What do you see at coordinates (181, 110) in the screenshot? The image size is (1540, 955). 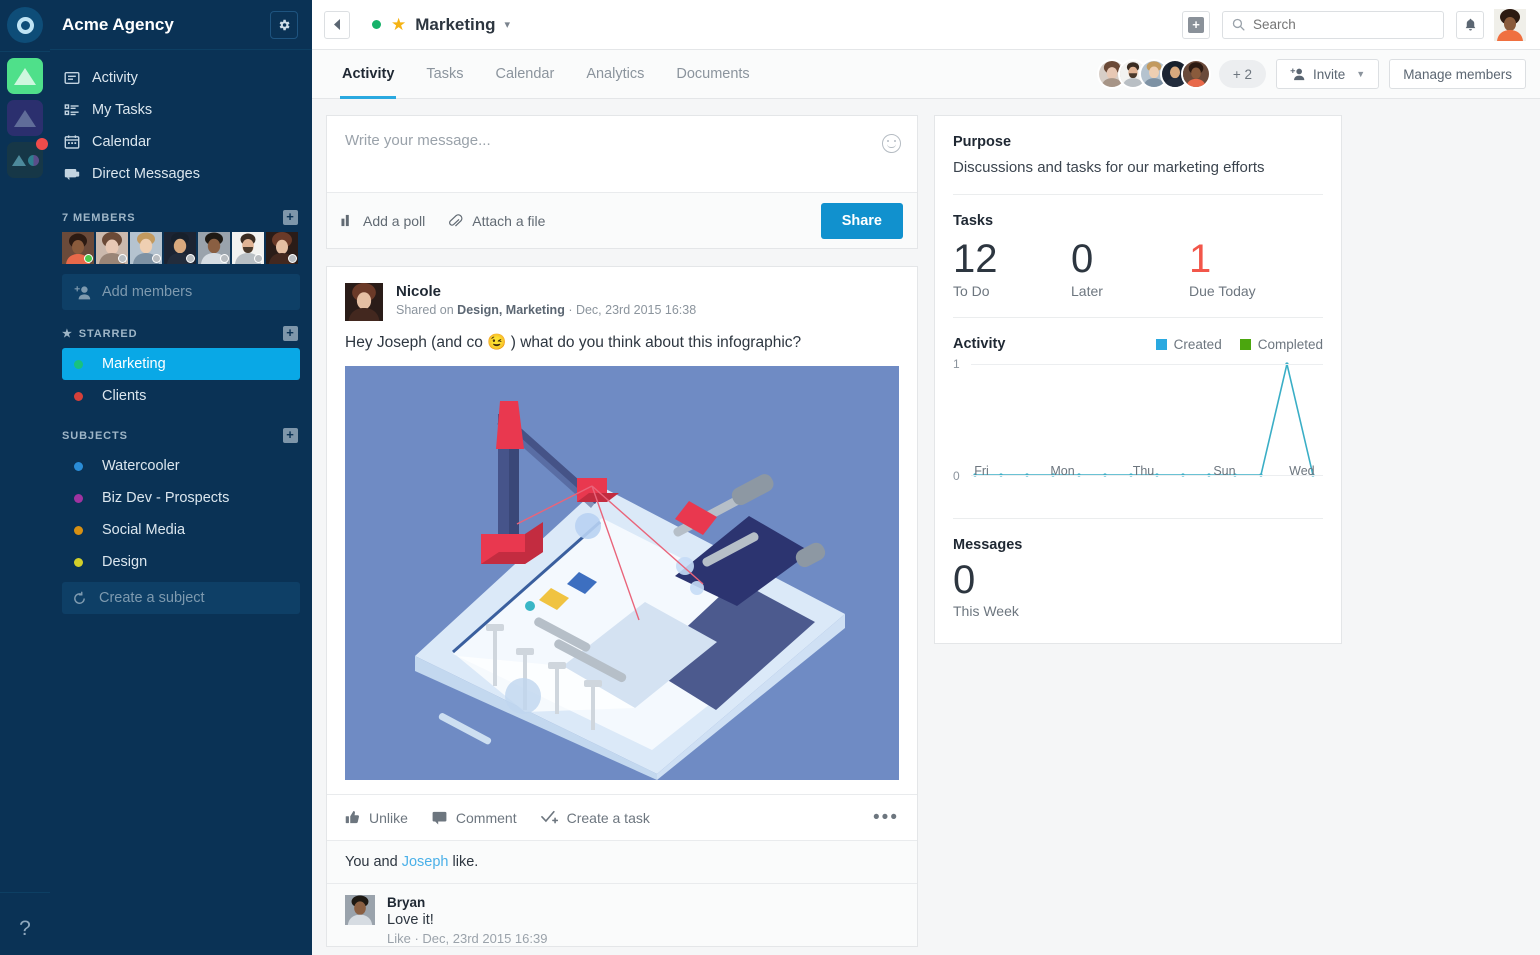 I see `sidebar-item-my-tasks: My Tasks` at bounding box center [181, 110].